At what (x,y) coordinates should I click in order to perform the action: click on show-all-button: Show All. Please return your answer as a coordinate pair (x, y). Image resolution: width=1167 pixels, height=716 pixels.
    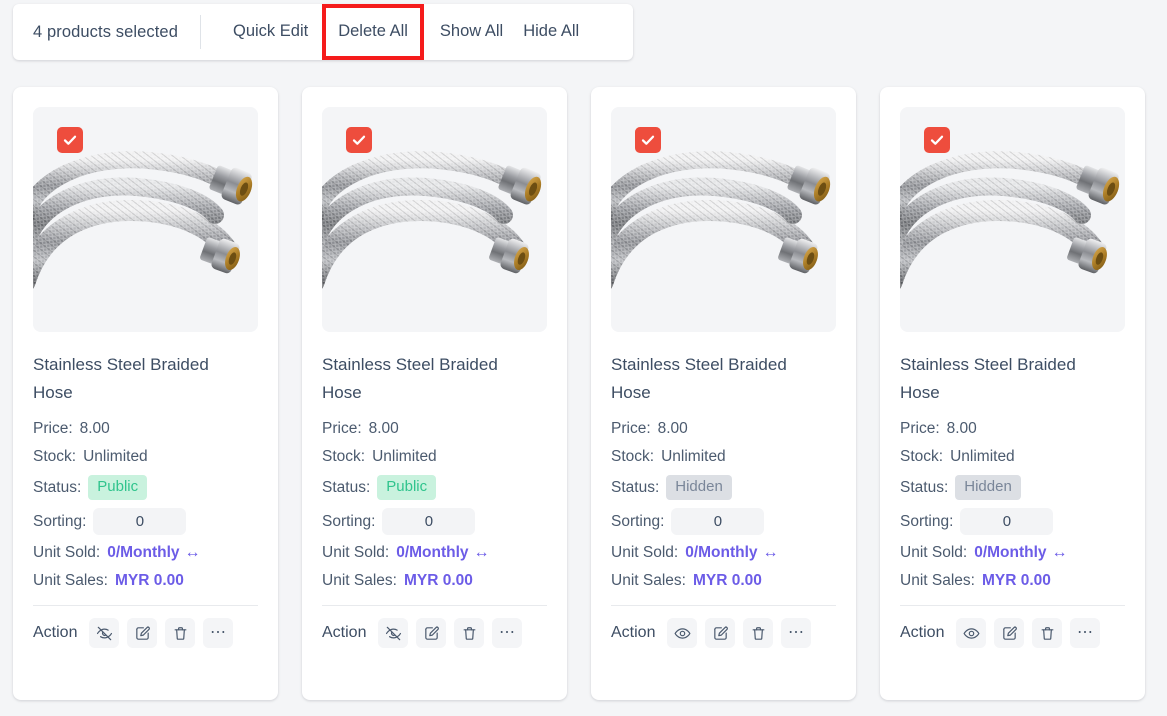
    Looking at the image, I should click on (471, 32).